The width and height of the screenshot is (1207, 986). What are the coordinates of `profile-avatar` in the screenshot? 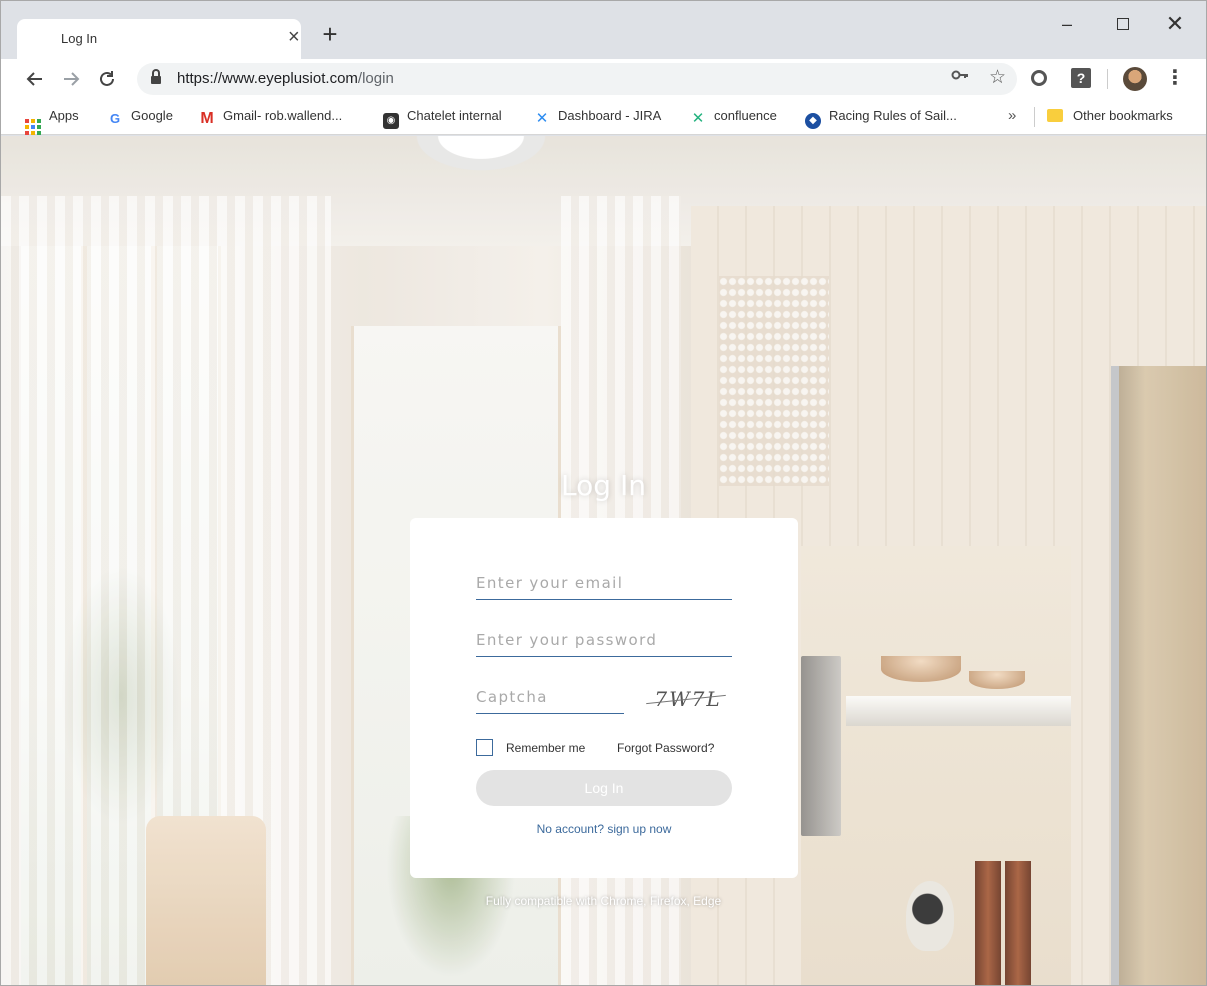 It's located at (1135, 79).